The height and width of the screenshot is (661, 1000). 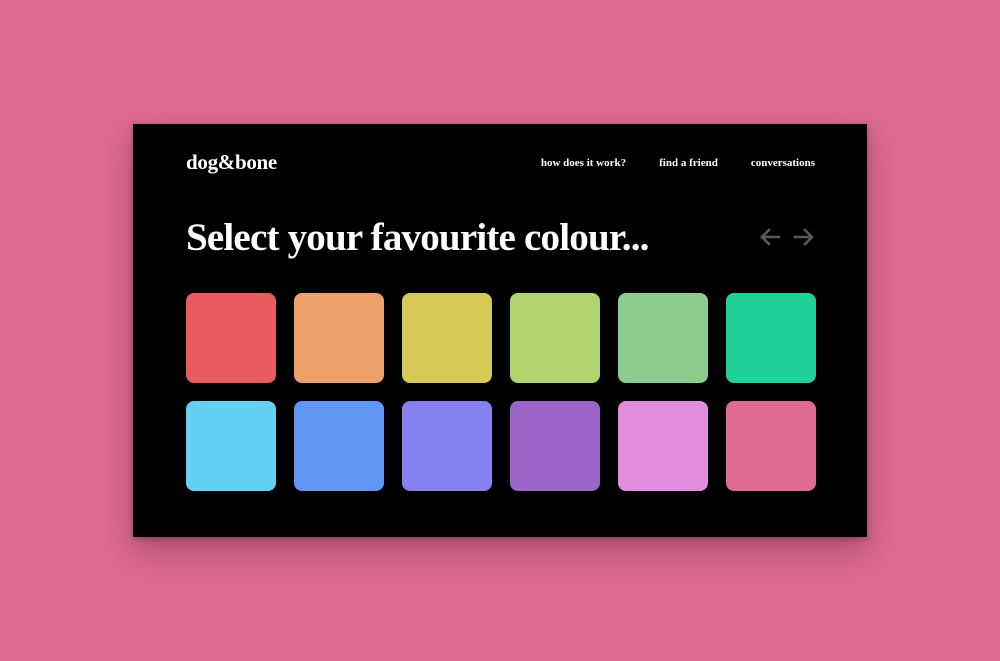 What do you see at coordinates (231, 162) in the screenshot?
I see `brand-logo: dog&bone` at bounding box center [231, 162].